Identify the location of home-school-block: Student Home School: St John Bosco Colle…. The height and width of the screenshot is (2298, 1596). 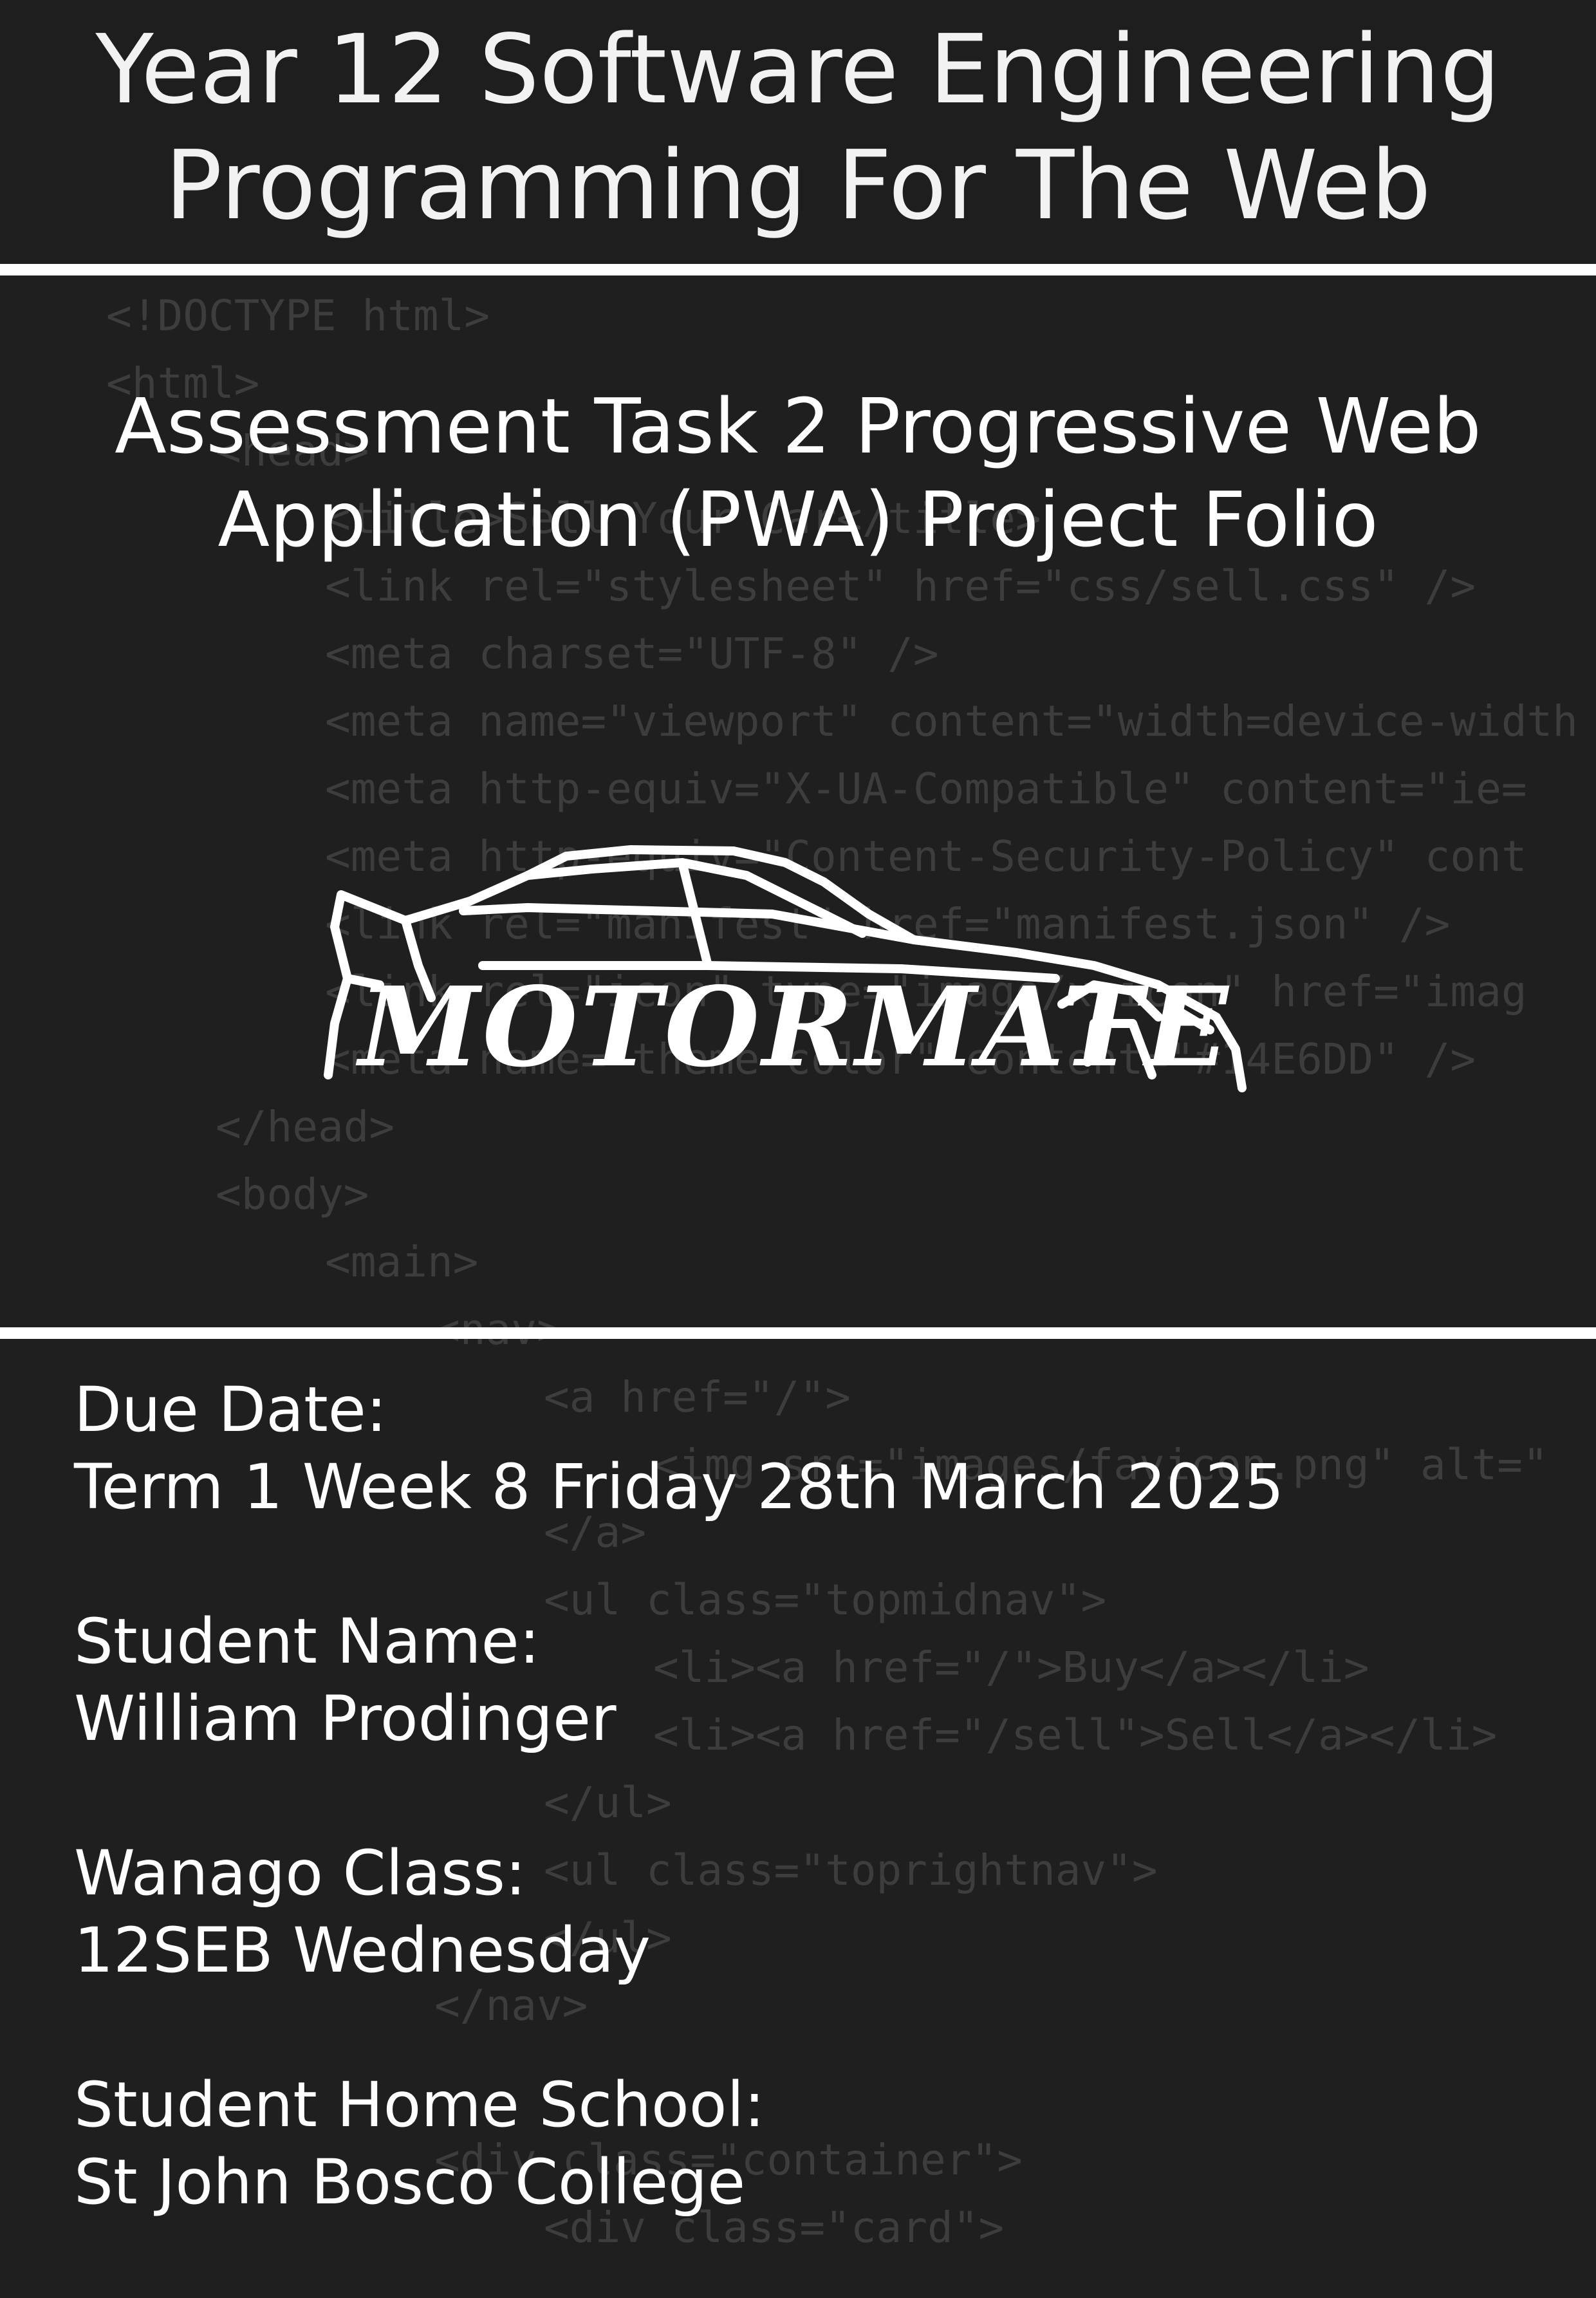
(679, 2144).